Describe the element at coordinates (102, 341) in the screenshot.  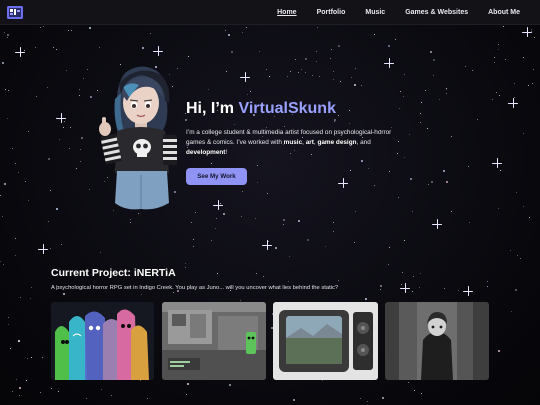
I see `project-thumbnail-ghosts` at that location.